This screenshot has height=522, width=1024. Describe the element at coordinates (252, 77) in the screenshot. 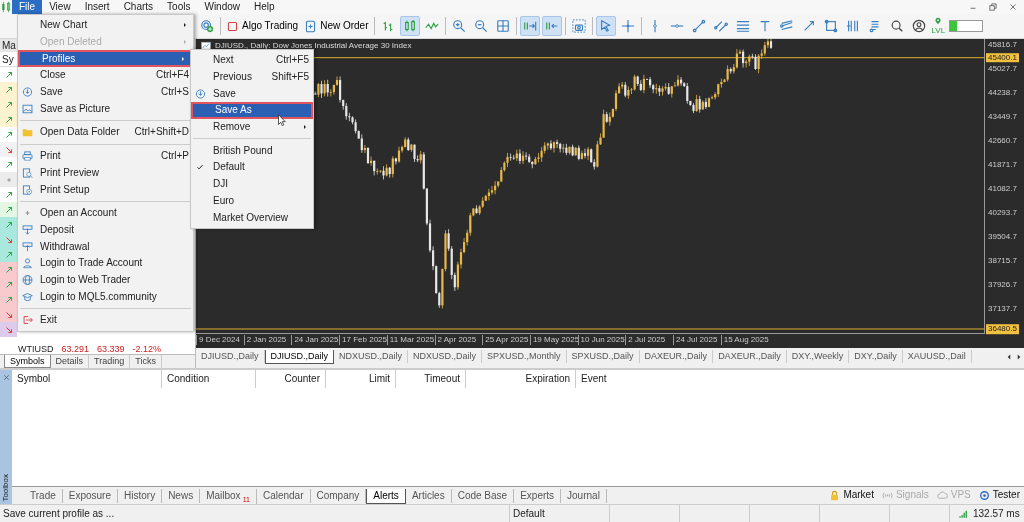

I see `menu-item: Previous Shift+F5` at that location.